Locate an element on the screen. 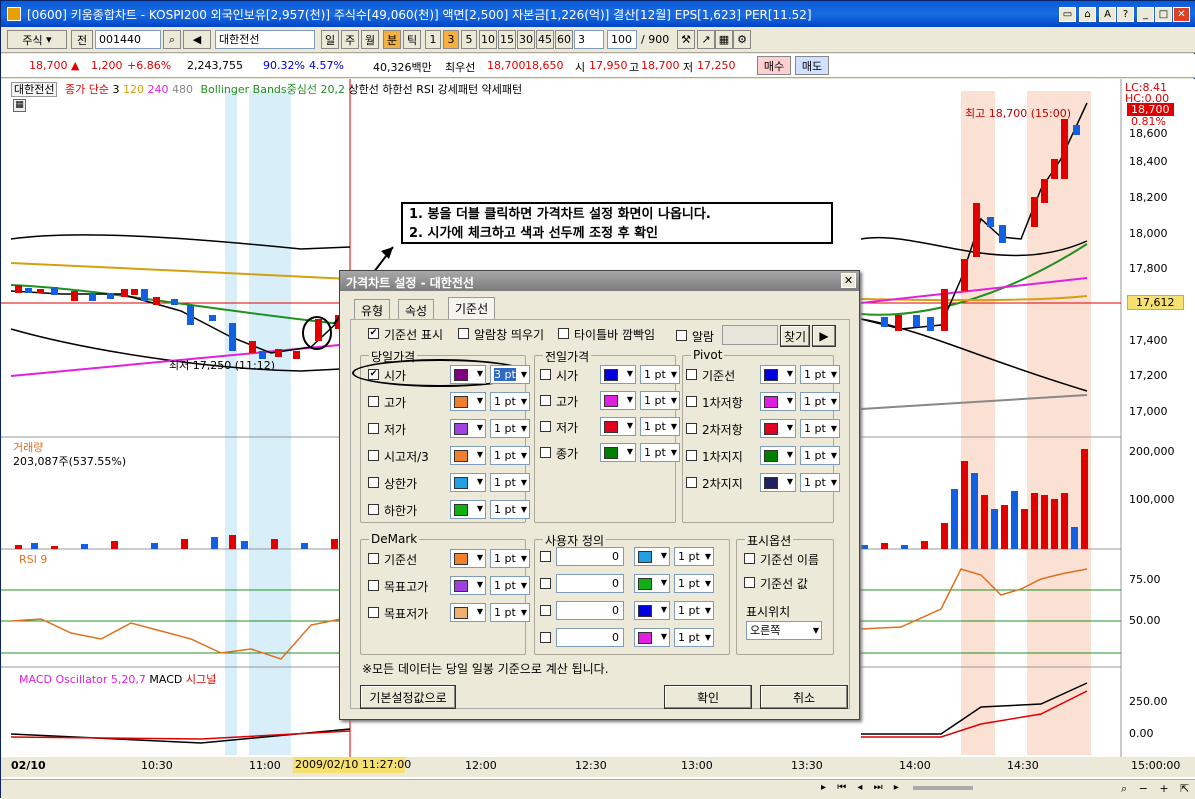  tool-icon: ⚒ is located at coordinates (686, 39).